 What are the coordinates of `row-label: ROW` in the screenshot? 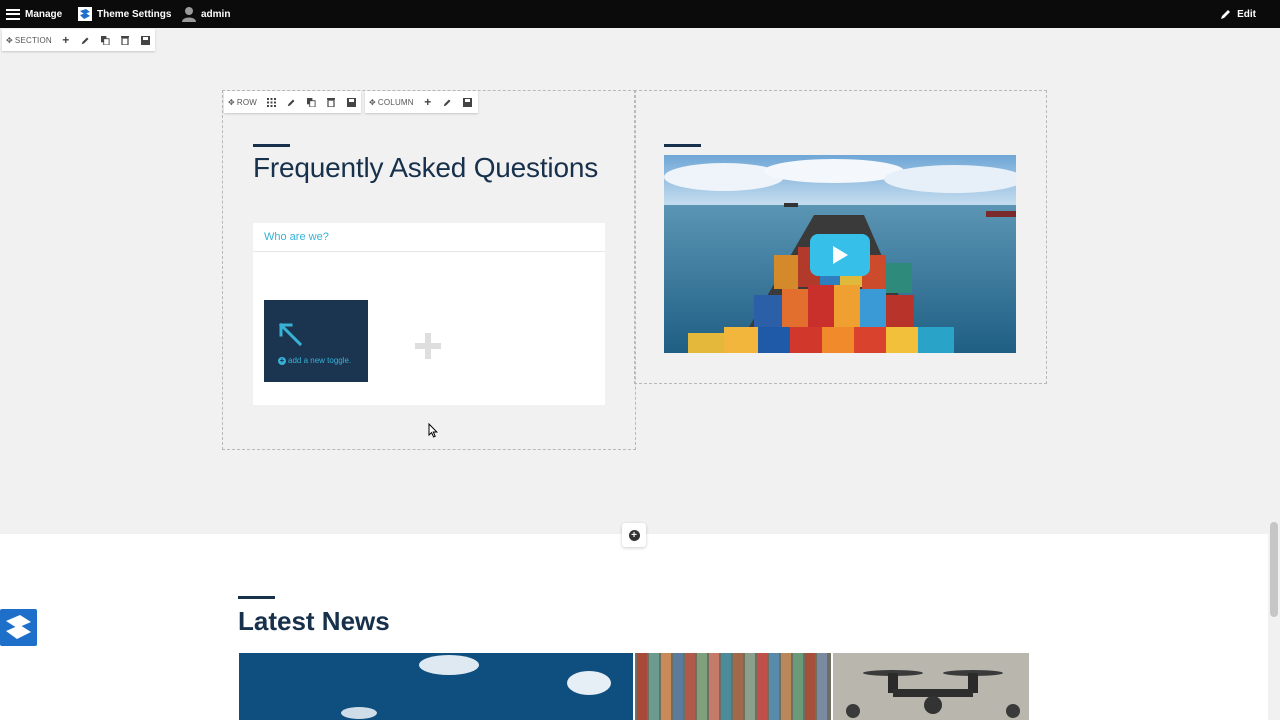 It's located at (247, 102).